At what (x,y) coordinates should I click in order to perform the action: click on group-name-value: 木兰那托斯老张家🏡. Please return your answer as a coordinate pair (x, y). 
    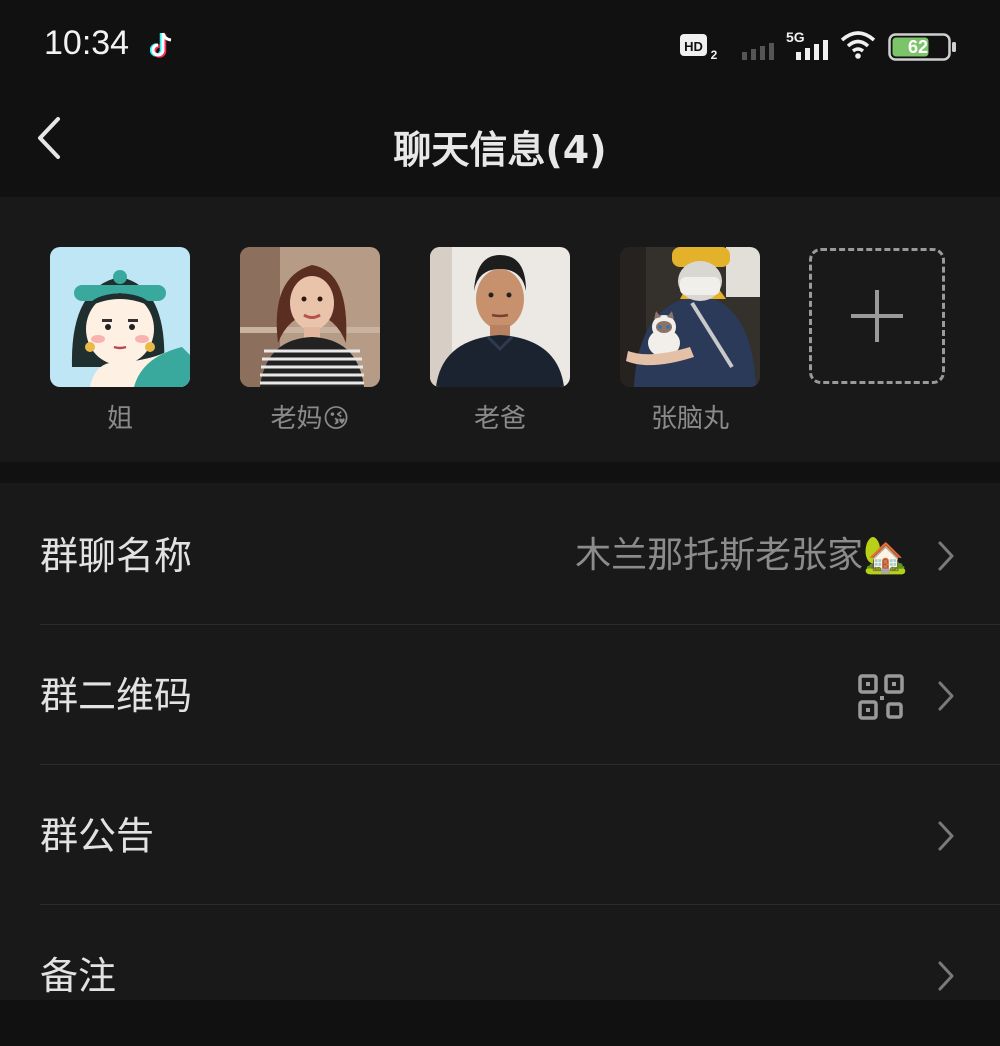
    Looking at the image, I should click on (741, 555).